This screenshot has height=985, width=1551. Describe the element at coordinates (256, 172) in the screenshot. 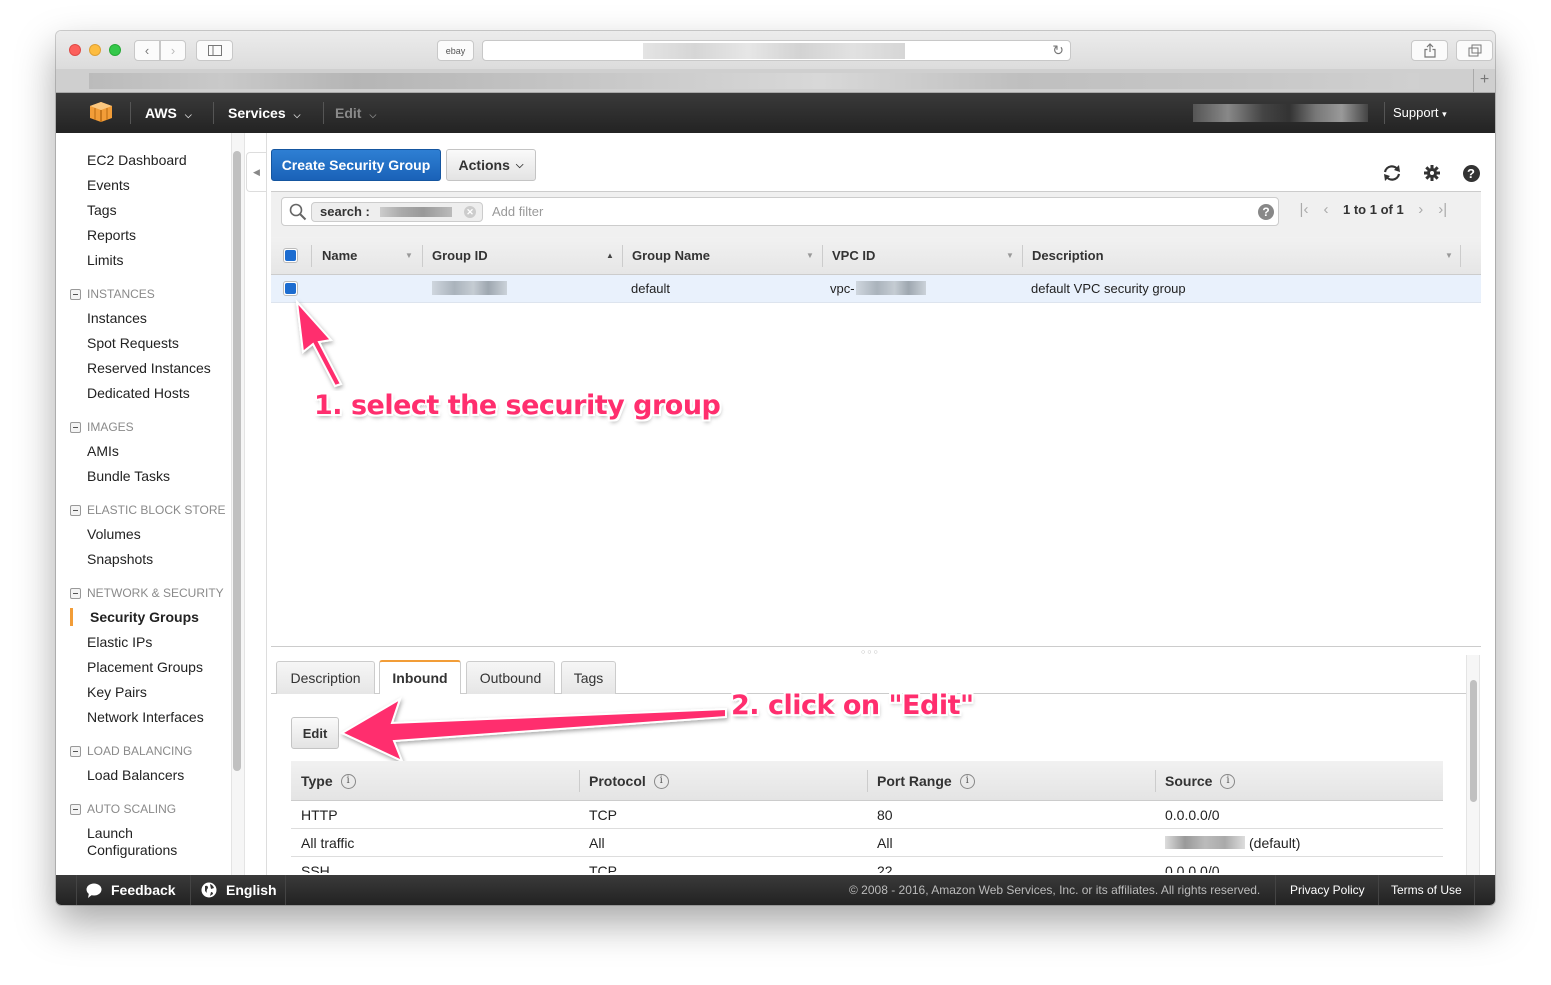

I see `collapse-sidebar-button: ◀` at that location.